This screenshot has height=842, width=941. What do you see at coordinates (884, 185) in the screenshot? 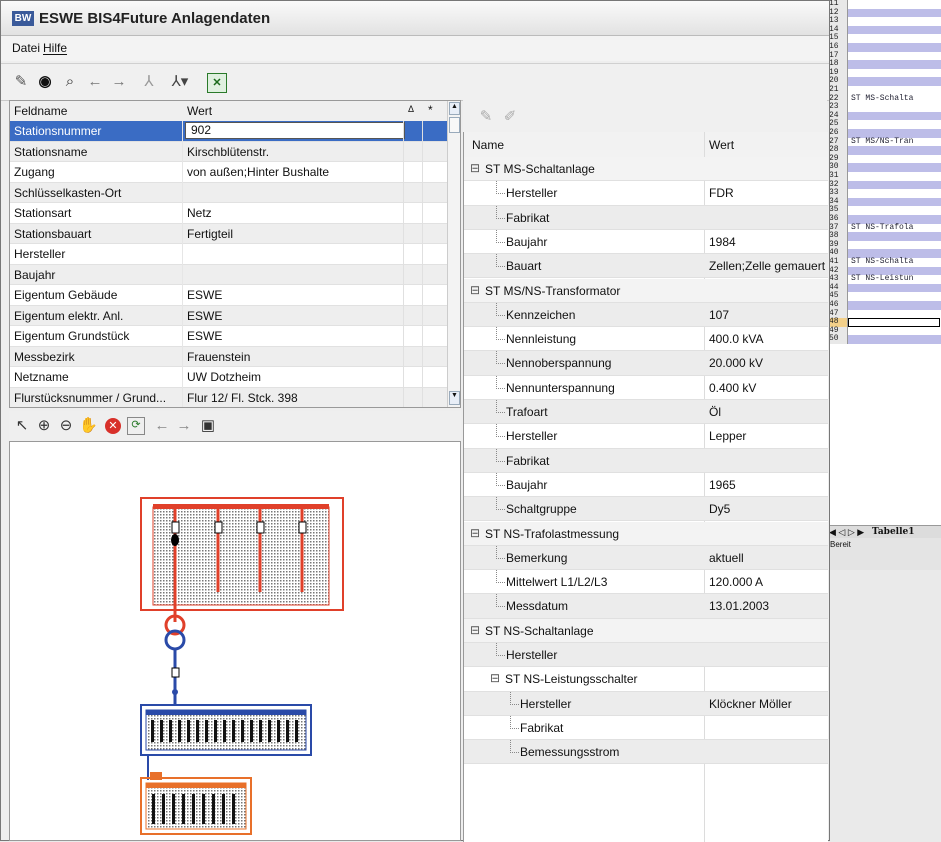
I see `sheet-row: 32` at bounding box center [884, 185].